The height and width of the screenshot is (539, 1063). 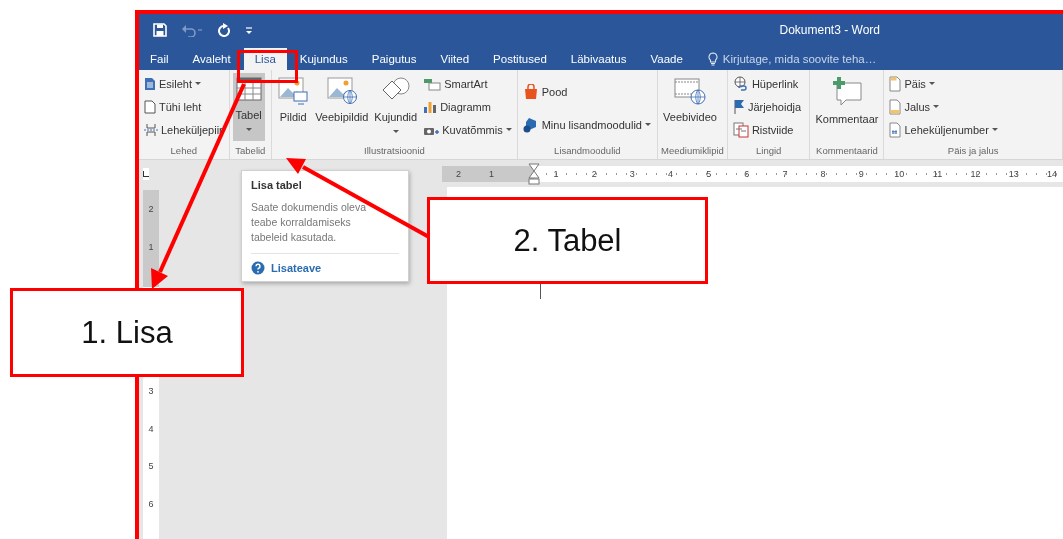 What do you see at coordinates (689, 91) in the screenshot?
I see `video-globe-icon` at bounding box center [689, 91].